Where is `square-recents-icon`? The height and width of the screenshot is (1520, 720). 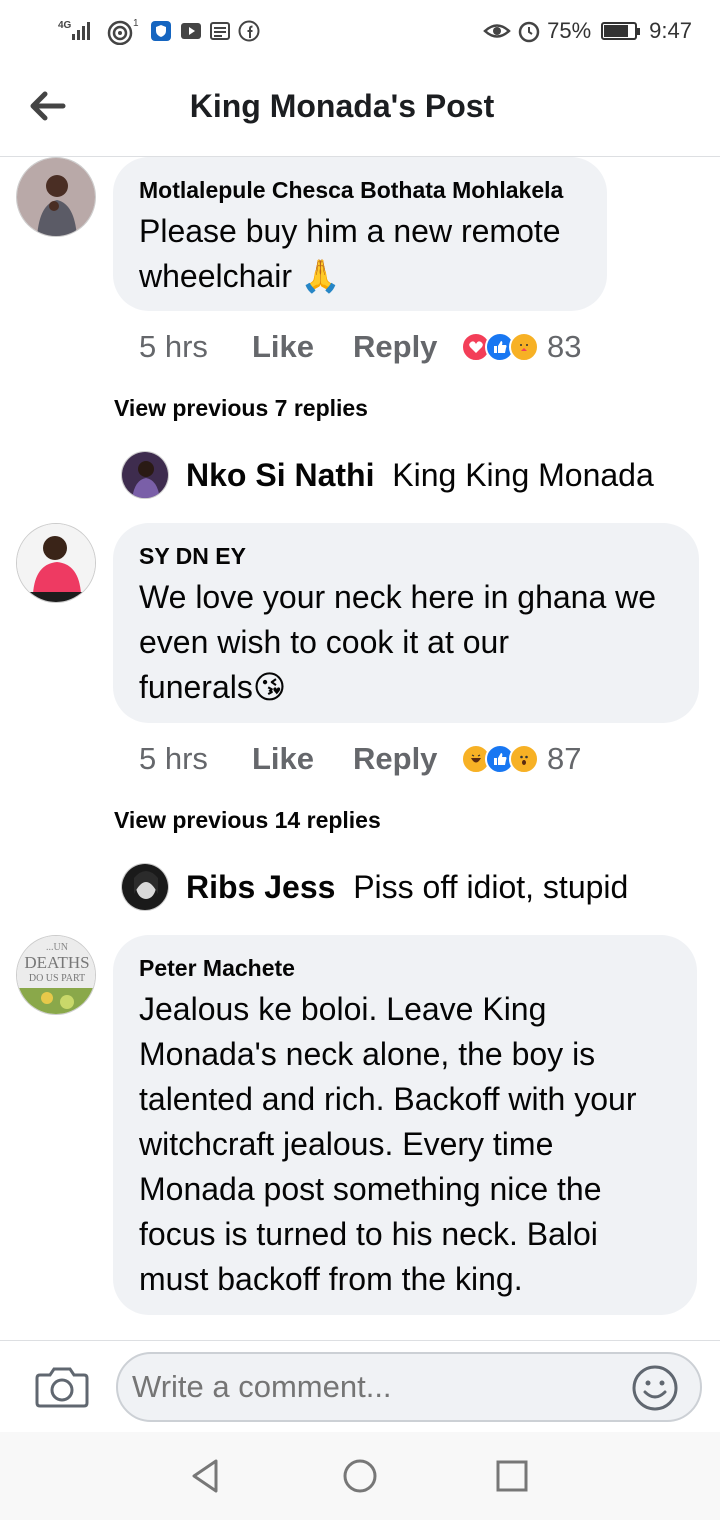 square-recents-icon is located at coordinates (512, 1476).